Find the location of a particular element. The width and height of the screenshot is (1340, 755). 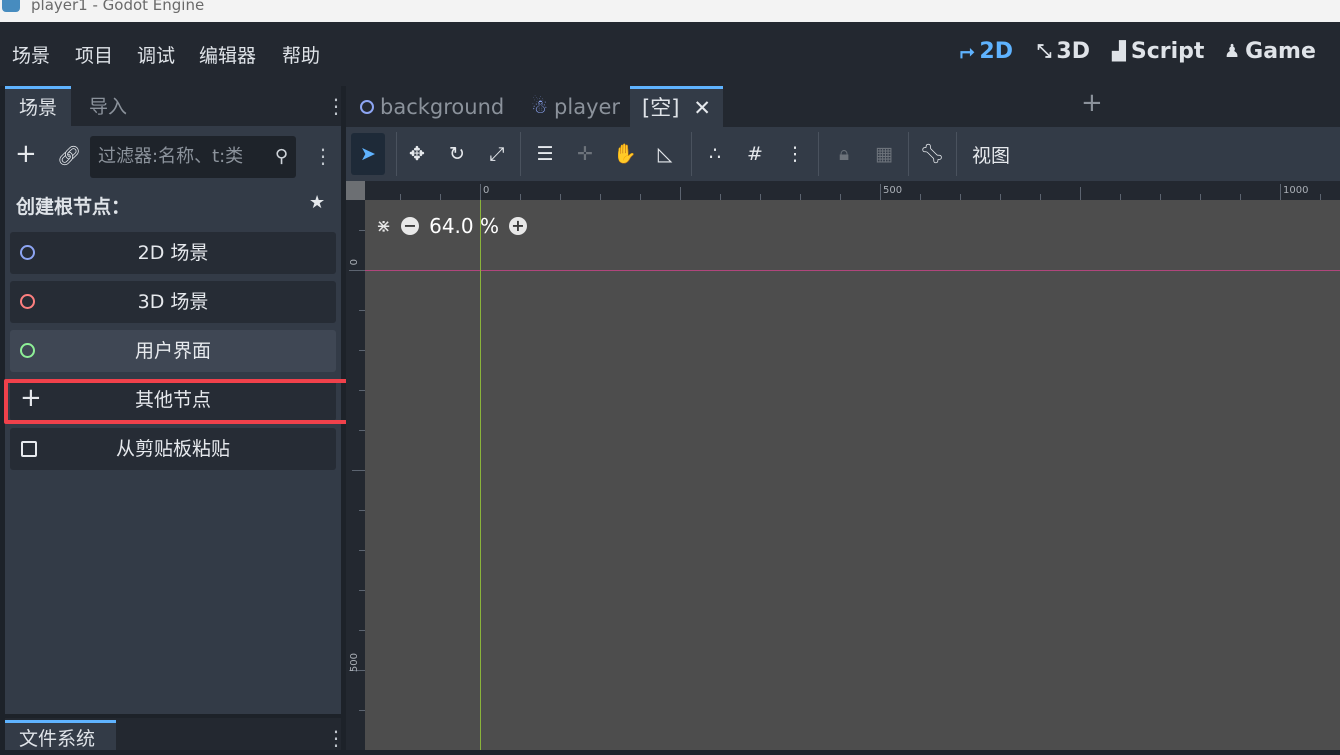

y-axis-line is located at coordinates (480, 475).